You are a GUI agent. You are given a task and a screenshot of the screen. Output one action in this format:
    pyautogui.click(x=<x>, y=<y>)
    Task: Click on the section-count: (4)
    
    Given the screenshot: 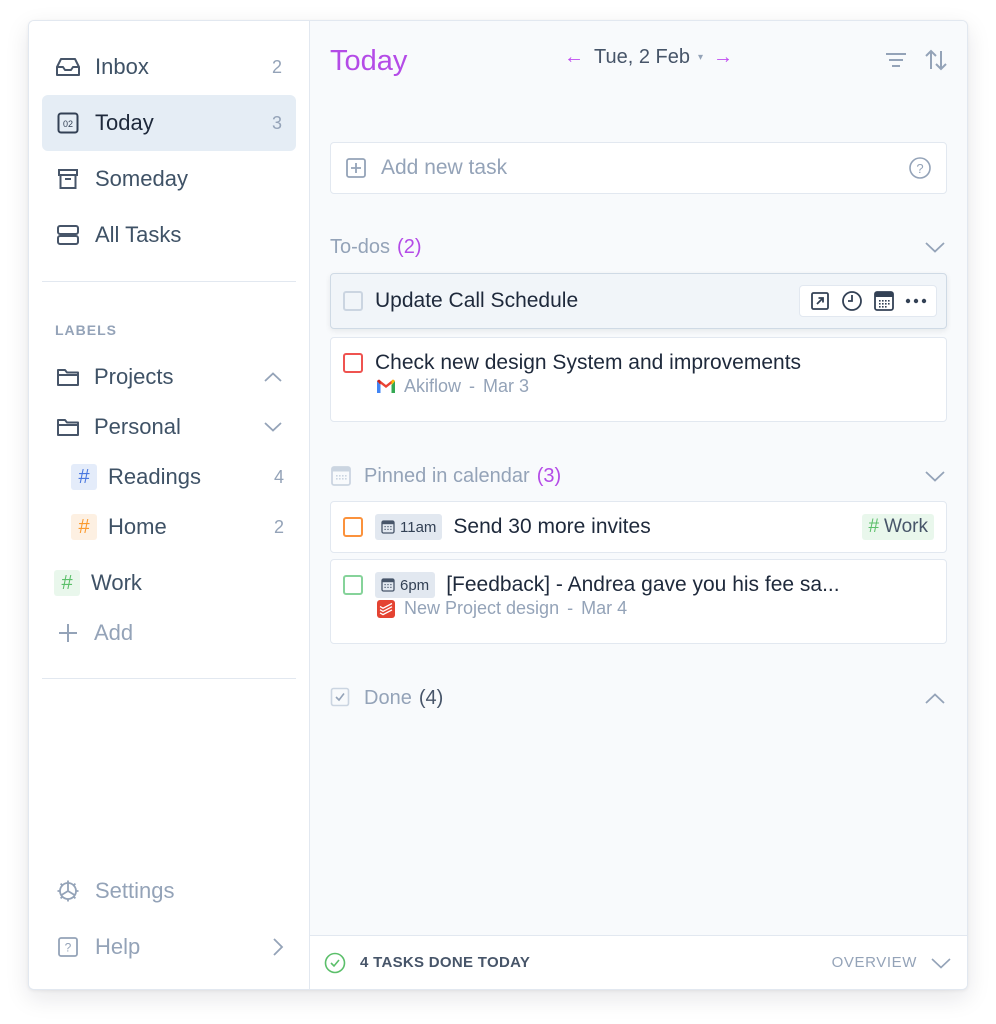 What is the action you would take?
    pyautogui.click(x=431, y=697)
    